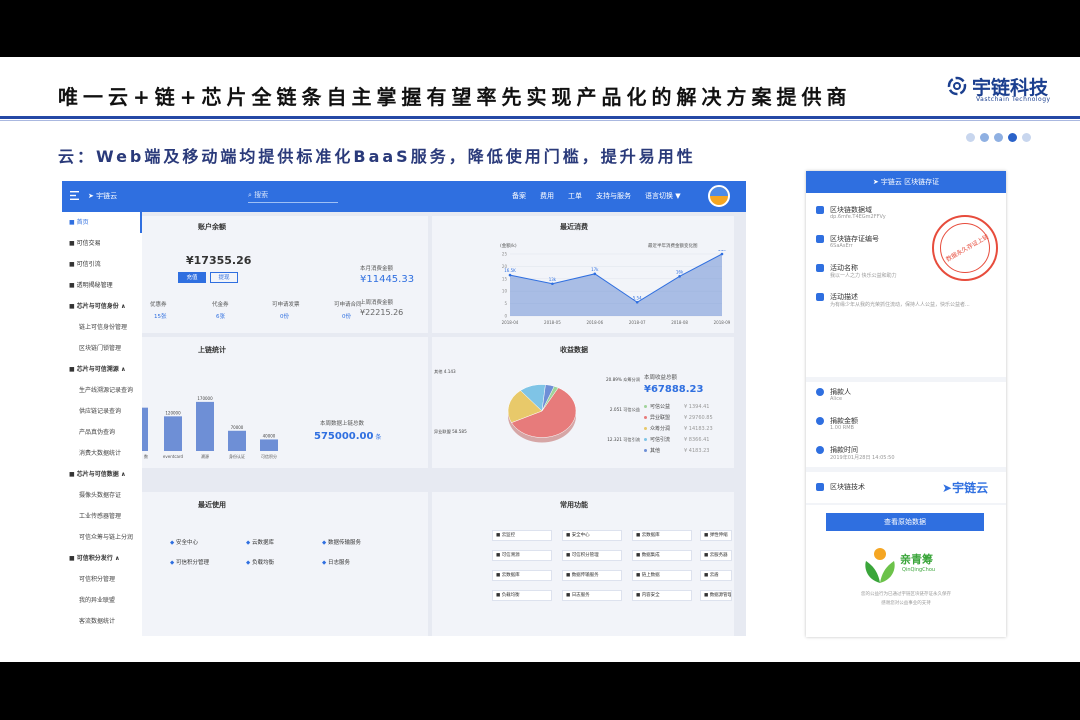 The width and height of the screenshot is (1080, 720). I want to click on function-shortcut: ■ 内容安全, so click(662, 595).